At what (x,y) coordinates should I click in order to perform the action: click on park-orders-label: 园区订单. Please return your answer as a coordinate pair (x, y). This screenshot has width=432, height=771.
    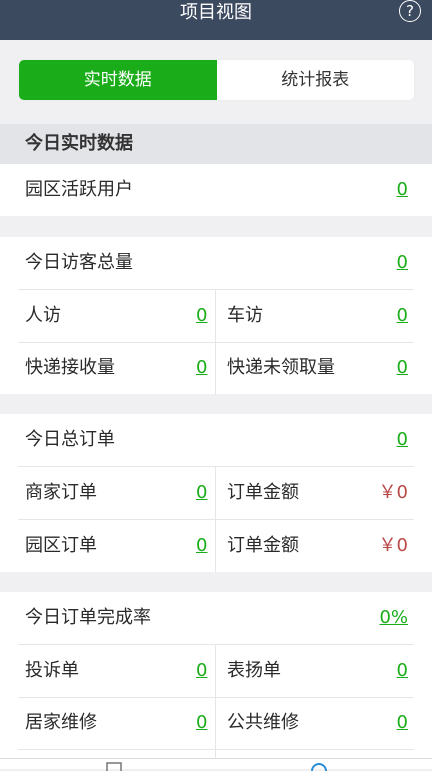
    Looking at the image, I should click on (61, 545).